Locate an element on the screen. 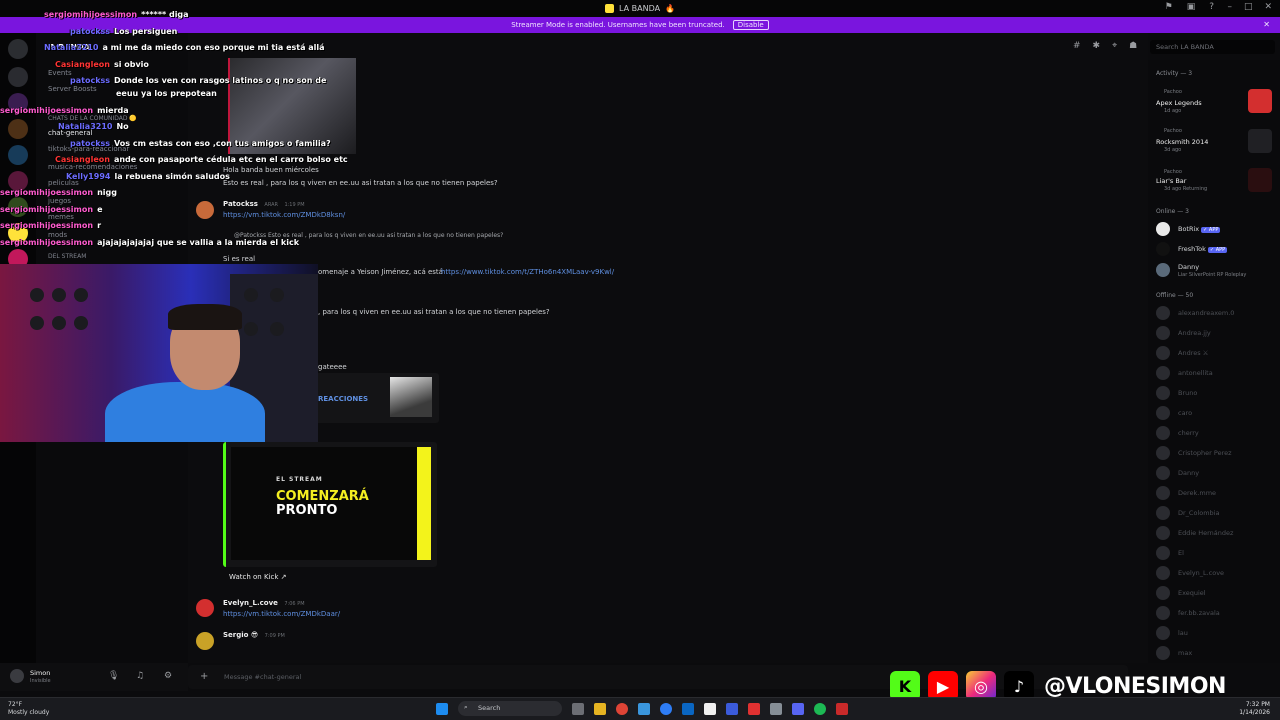 This screenshot has height=720, width=1280. direct-messages-icon is located at coordinates (18, 49).